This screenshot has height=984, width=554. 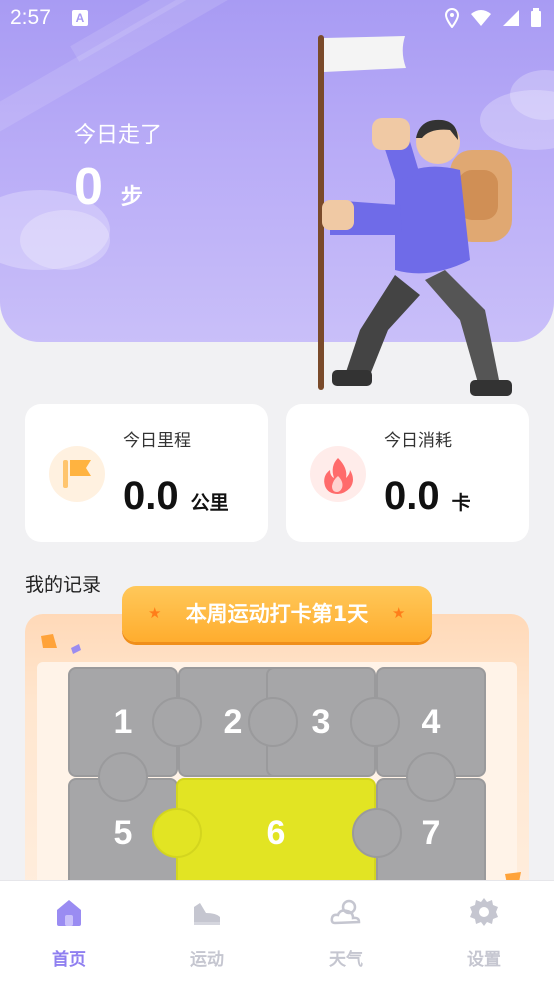 I want to click on records-title: 我的记录, so click(x=63, y=585).